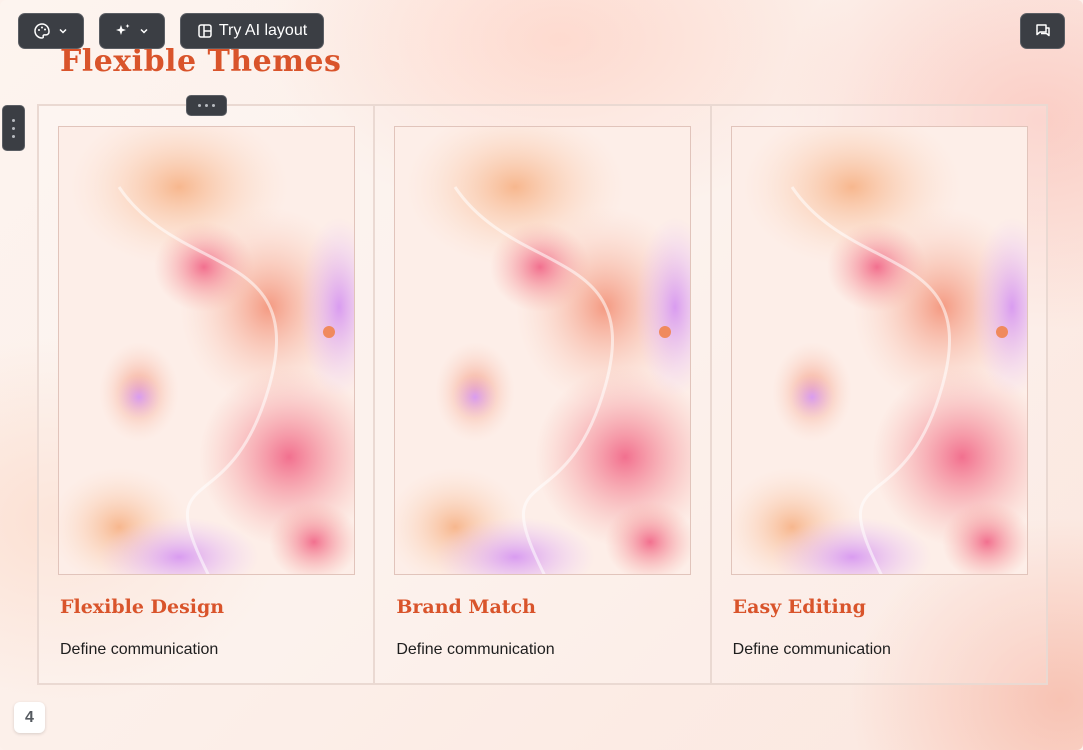  I want to click on palette-icon, so click(42, 31).